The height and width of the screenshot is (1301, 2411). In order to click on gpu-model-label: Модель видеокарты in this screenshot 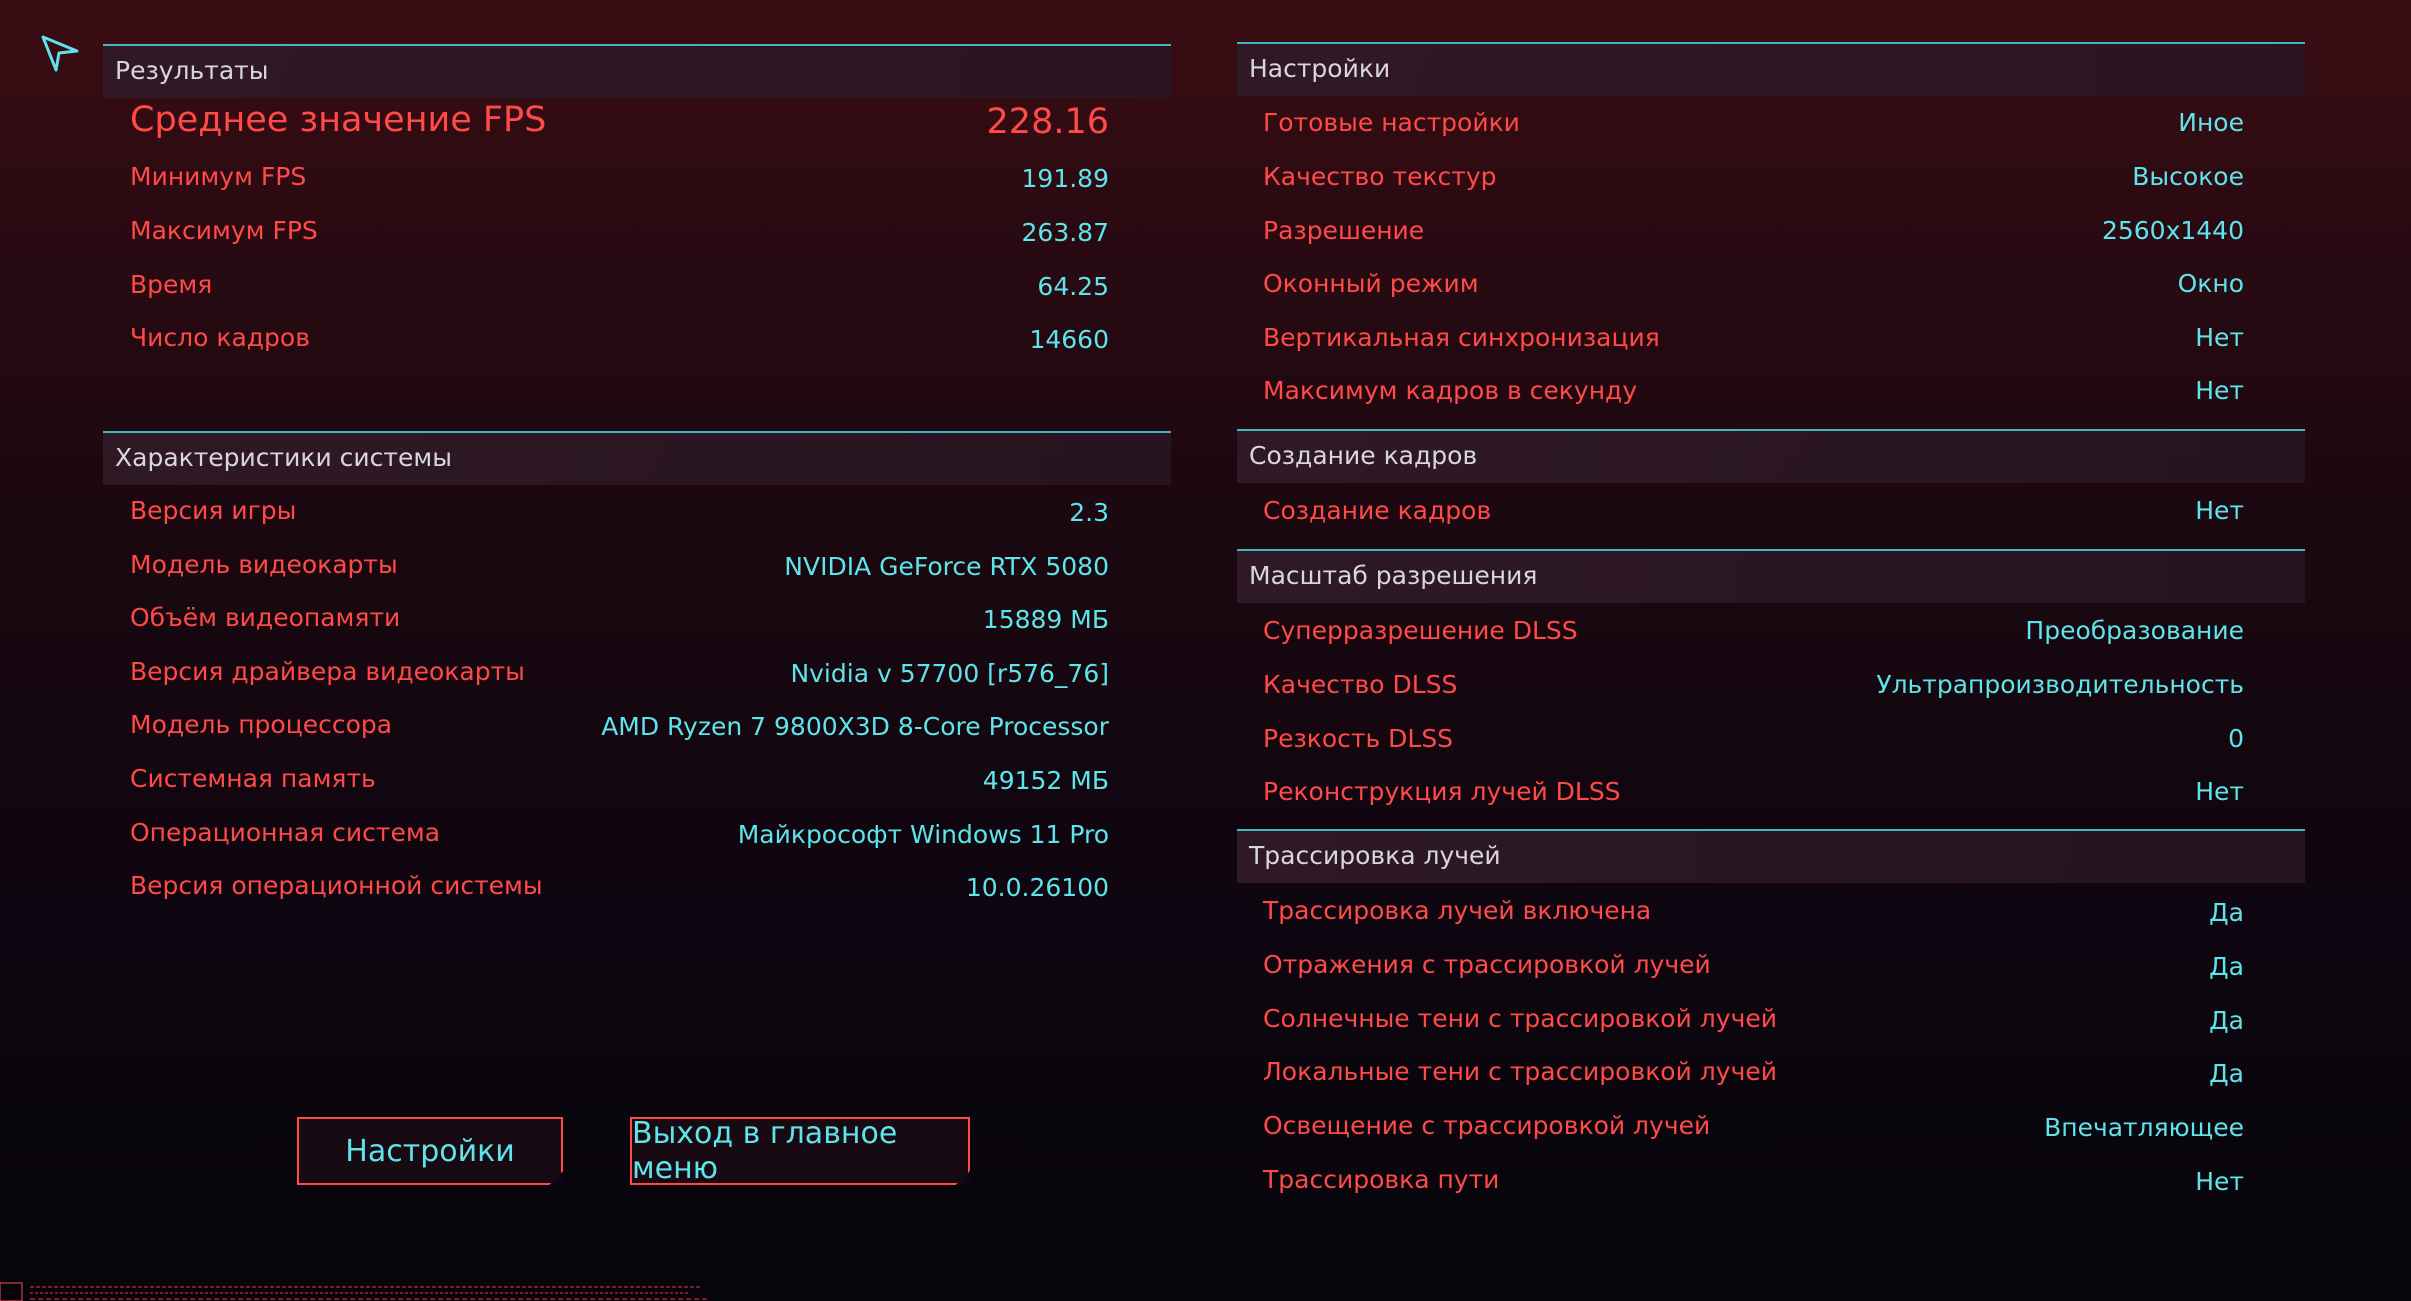, I will do `click(264, 564)`.